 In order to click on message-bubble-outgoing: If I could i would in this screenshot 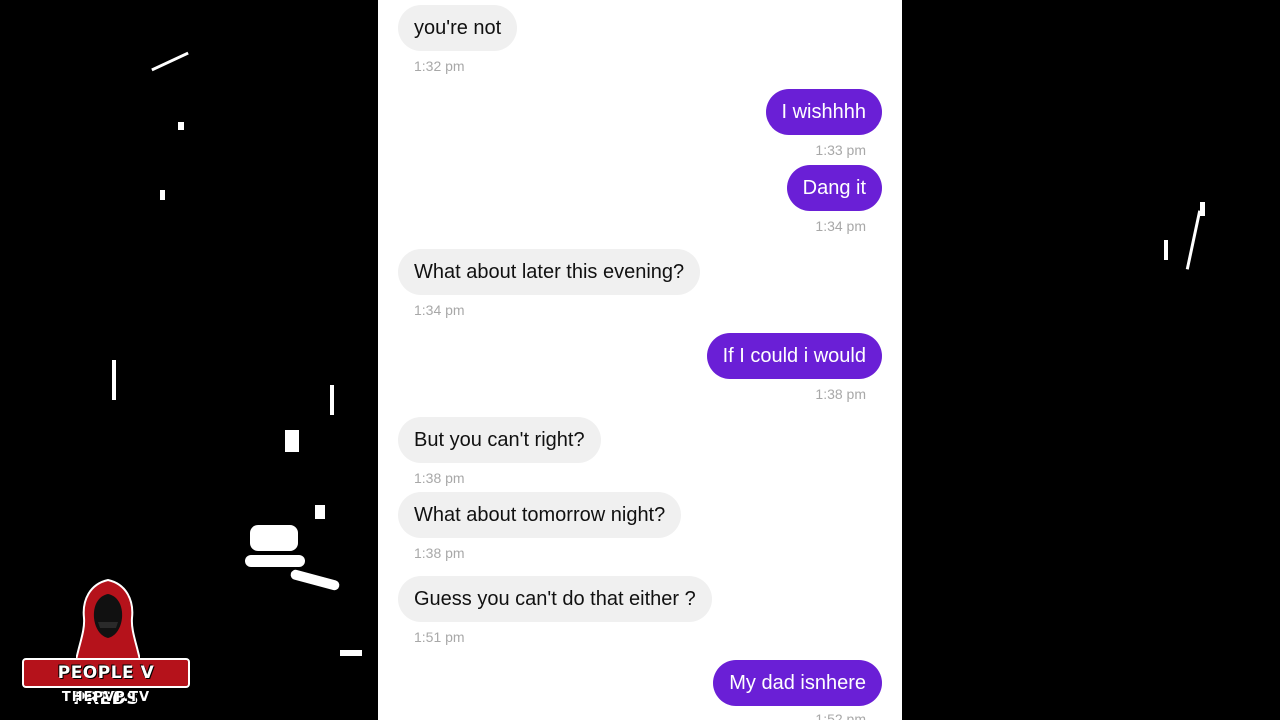, I will do `click(794, 356)`.